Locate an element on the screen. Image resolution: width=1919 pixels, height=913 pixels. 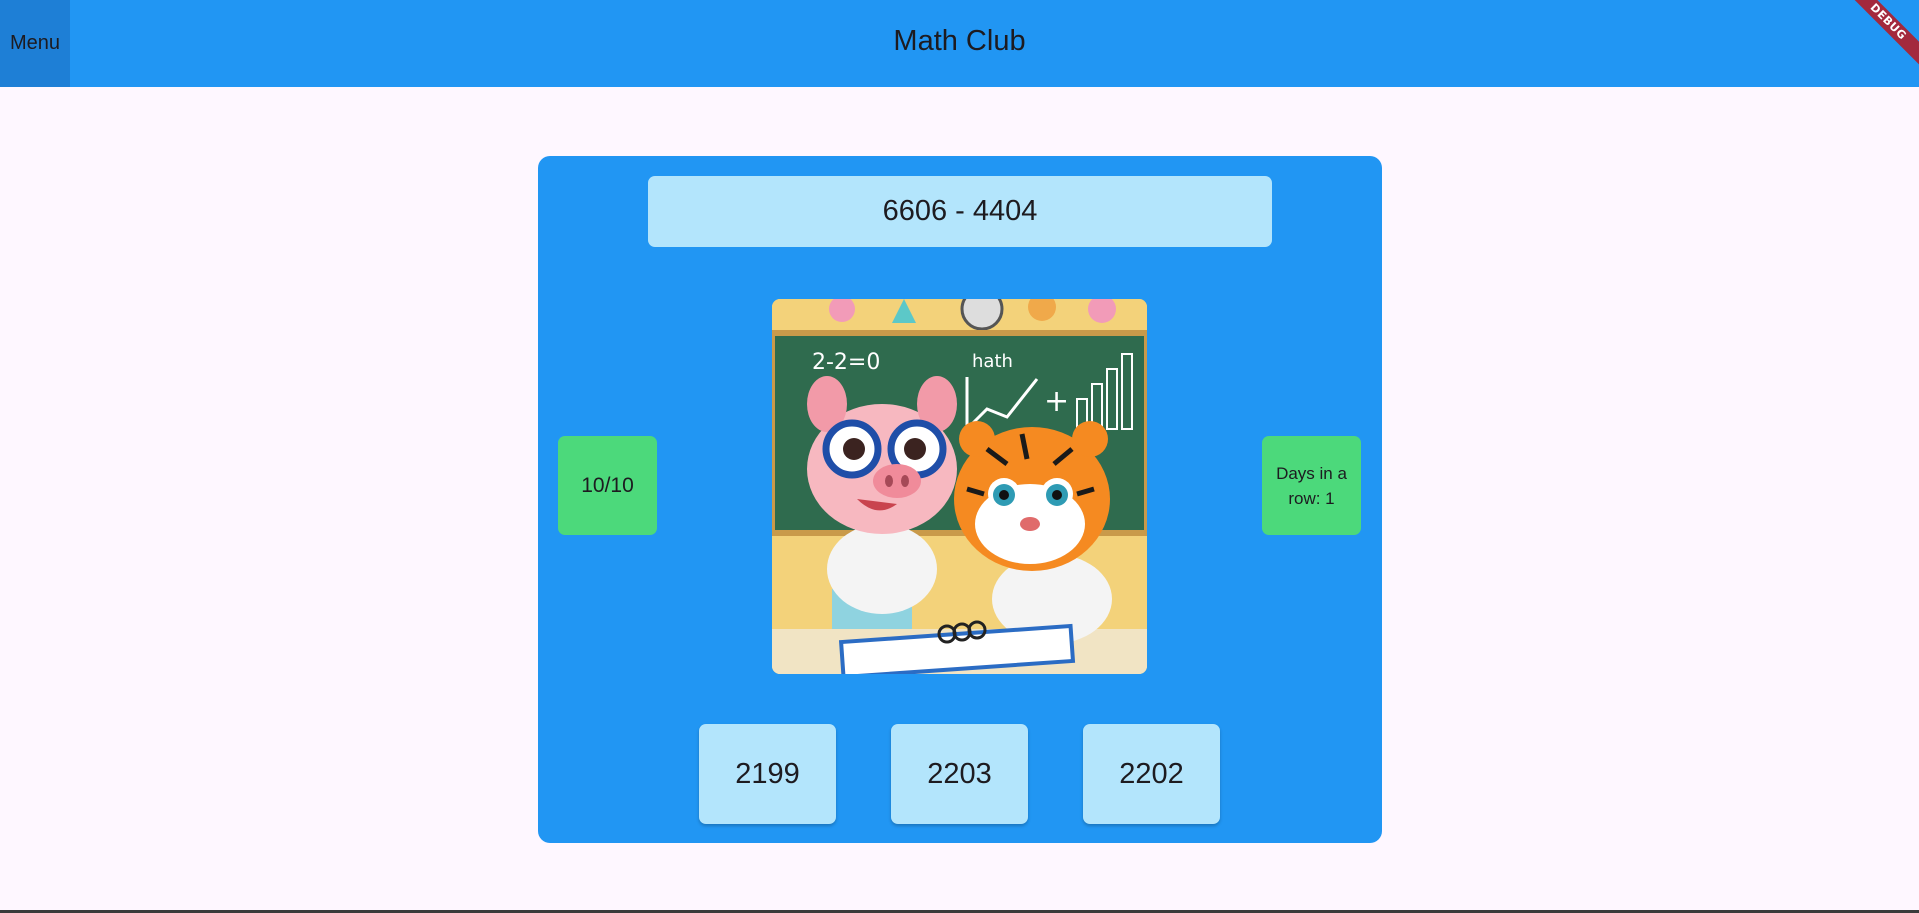
app-title: Math Club is located at coordinates (959, 41).